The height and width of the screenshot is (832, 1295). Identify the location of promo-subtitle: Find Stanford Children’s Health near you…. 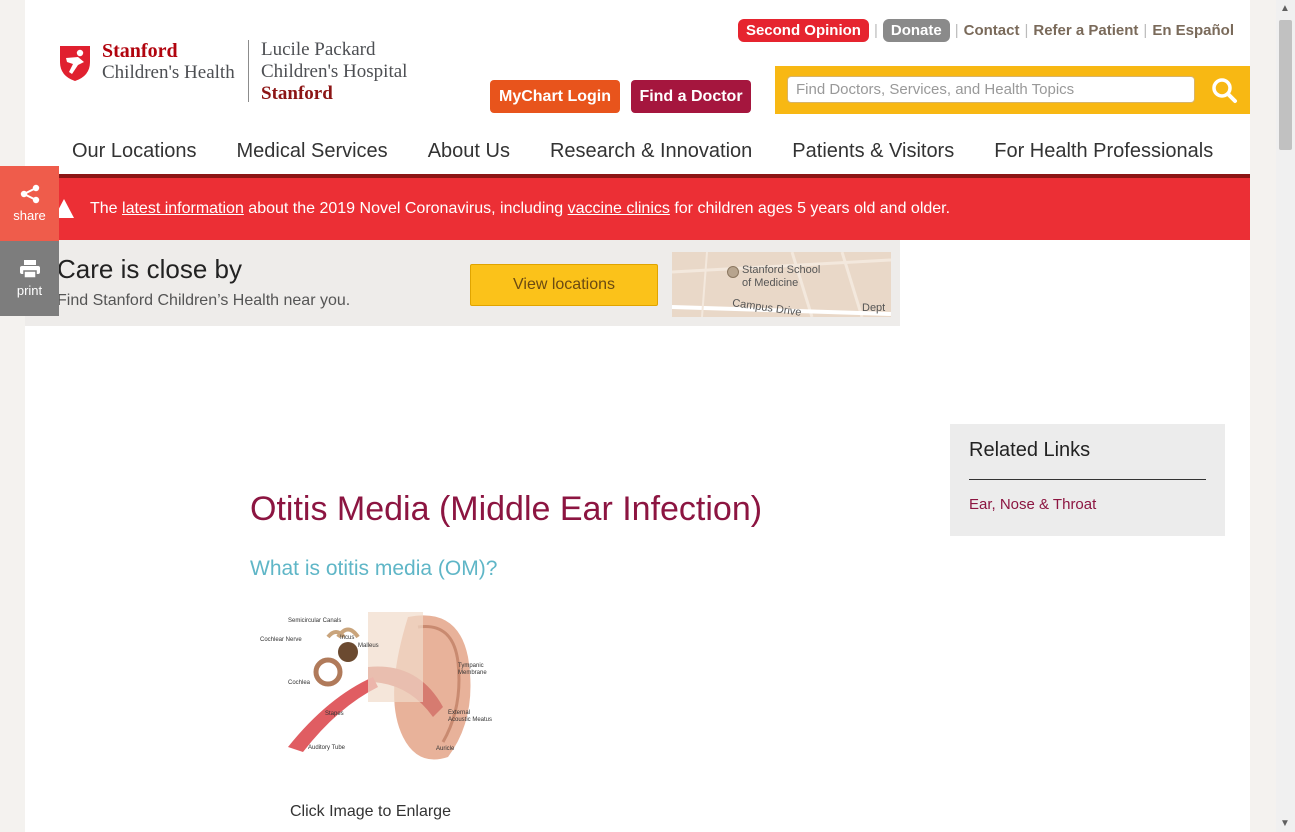
(204, 300).